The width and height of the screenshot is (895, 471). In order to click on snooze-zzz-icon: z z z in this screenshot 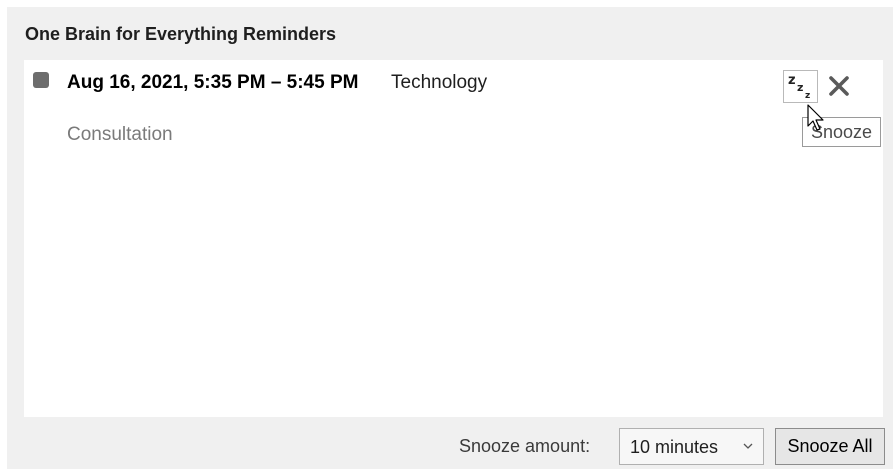, I will do `click(799, 87)`.